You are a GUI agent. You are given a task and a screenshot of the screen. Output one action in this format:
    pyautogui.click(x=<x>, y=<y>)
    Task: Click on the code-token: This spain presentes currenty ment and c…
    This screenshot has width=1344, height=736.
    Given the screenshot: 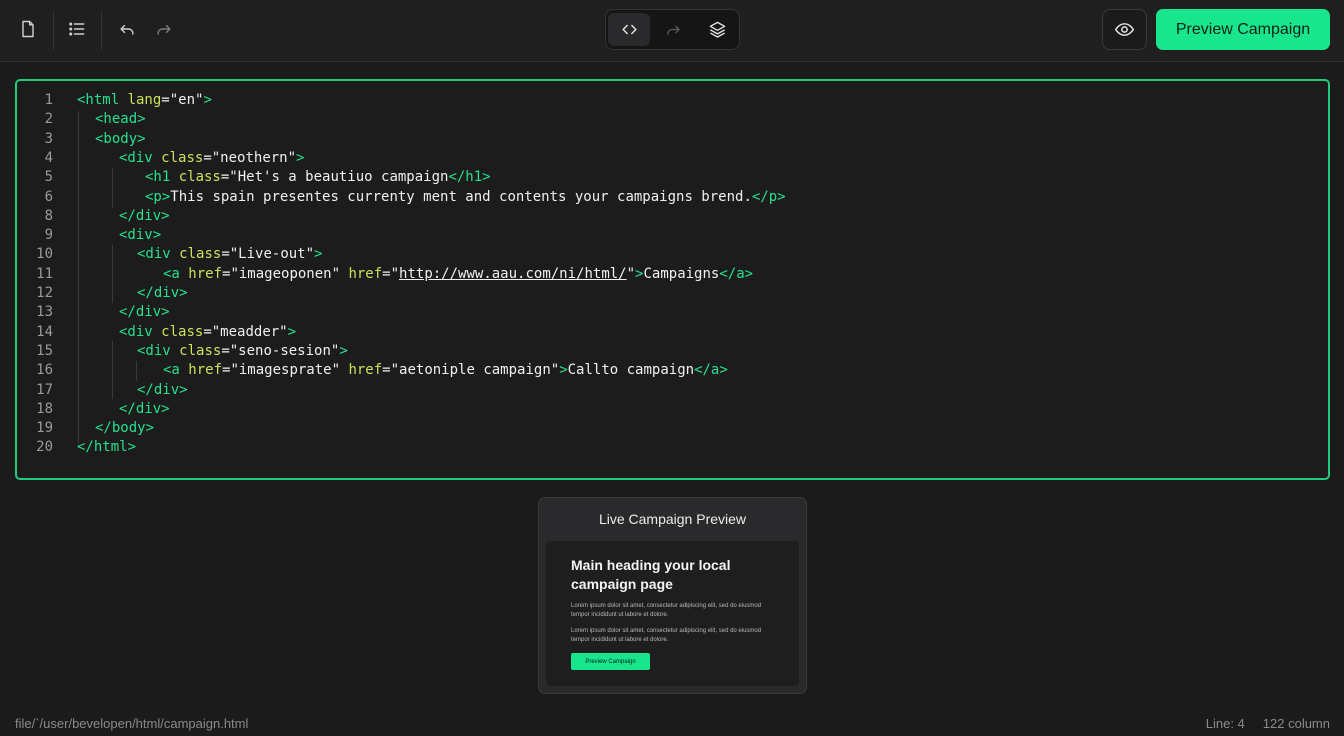 What is the action you would take?
    pyautogui.click(x=461, y=196)
    